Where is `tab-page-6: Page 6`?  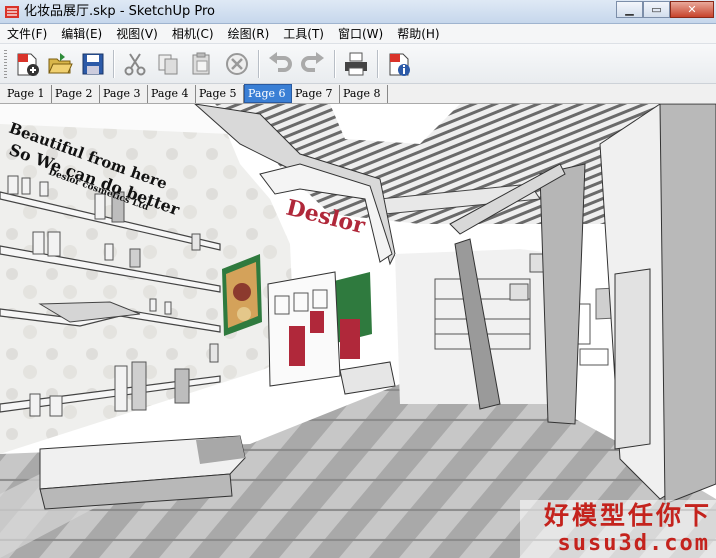
tab-page-6: Page 6 is located at coordinates (268, 93).